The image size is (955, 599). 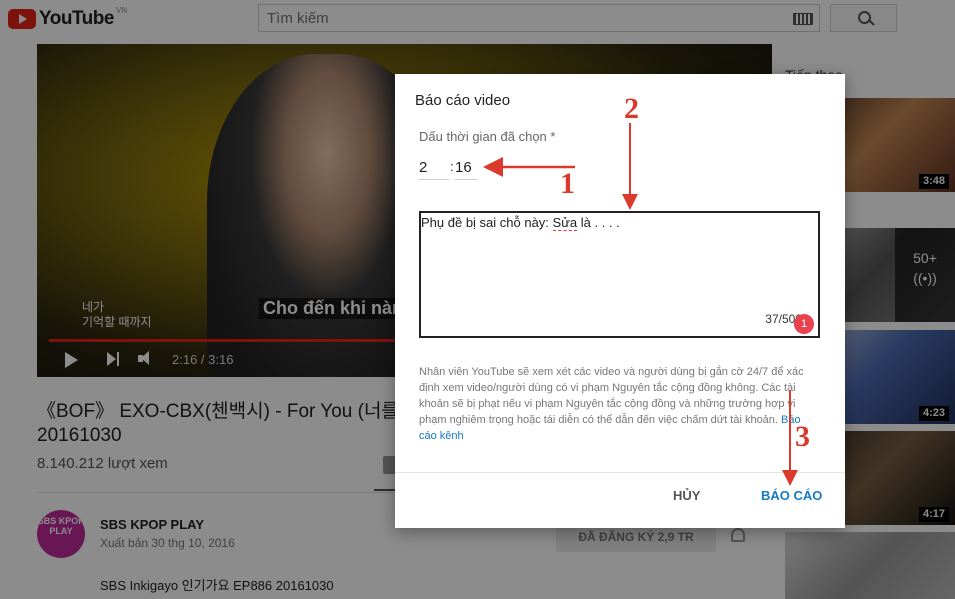 I want to click on comment-prefix: Phụ đề bị sai chỗ này:, so click(x=487, y=222).